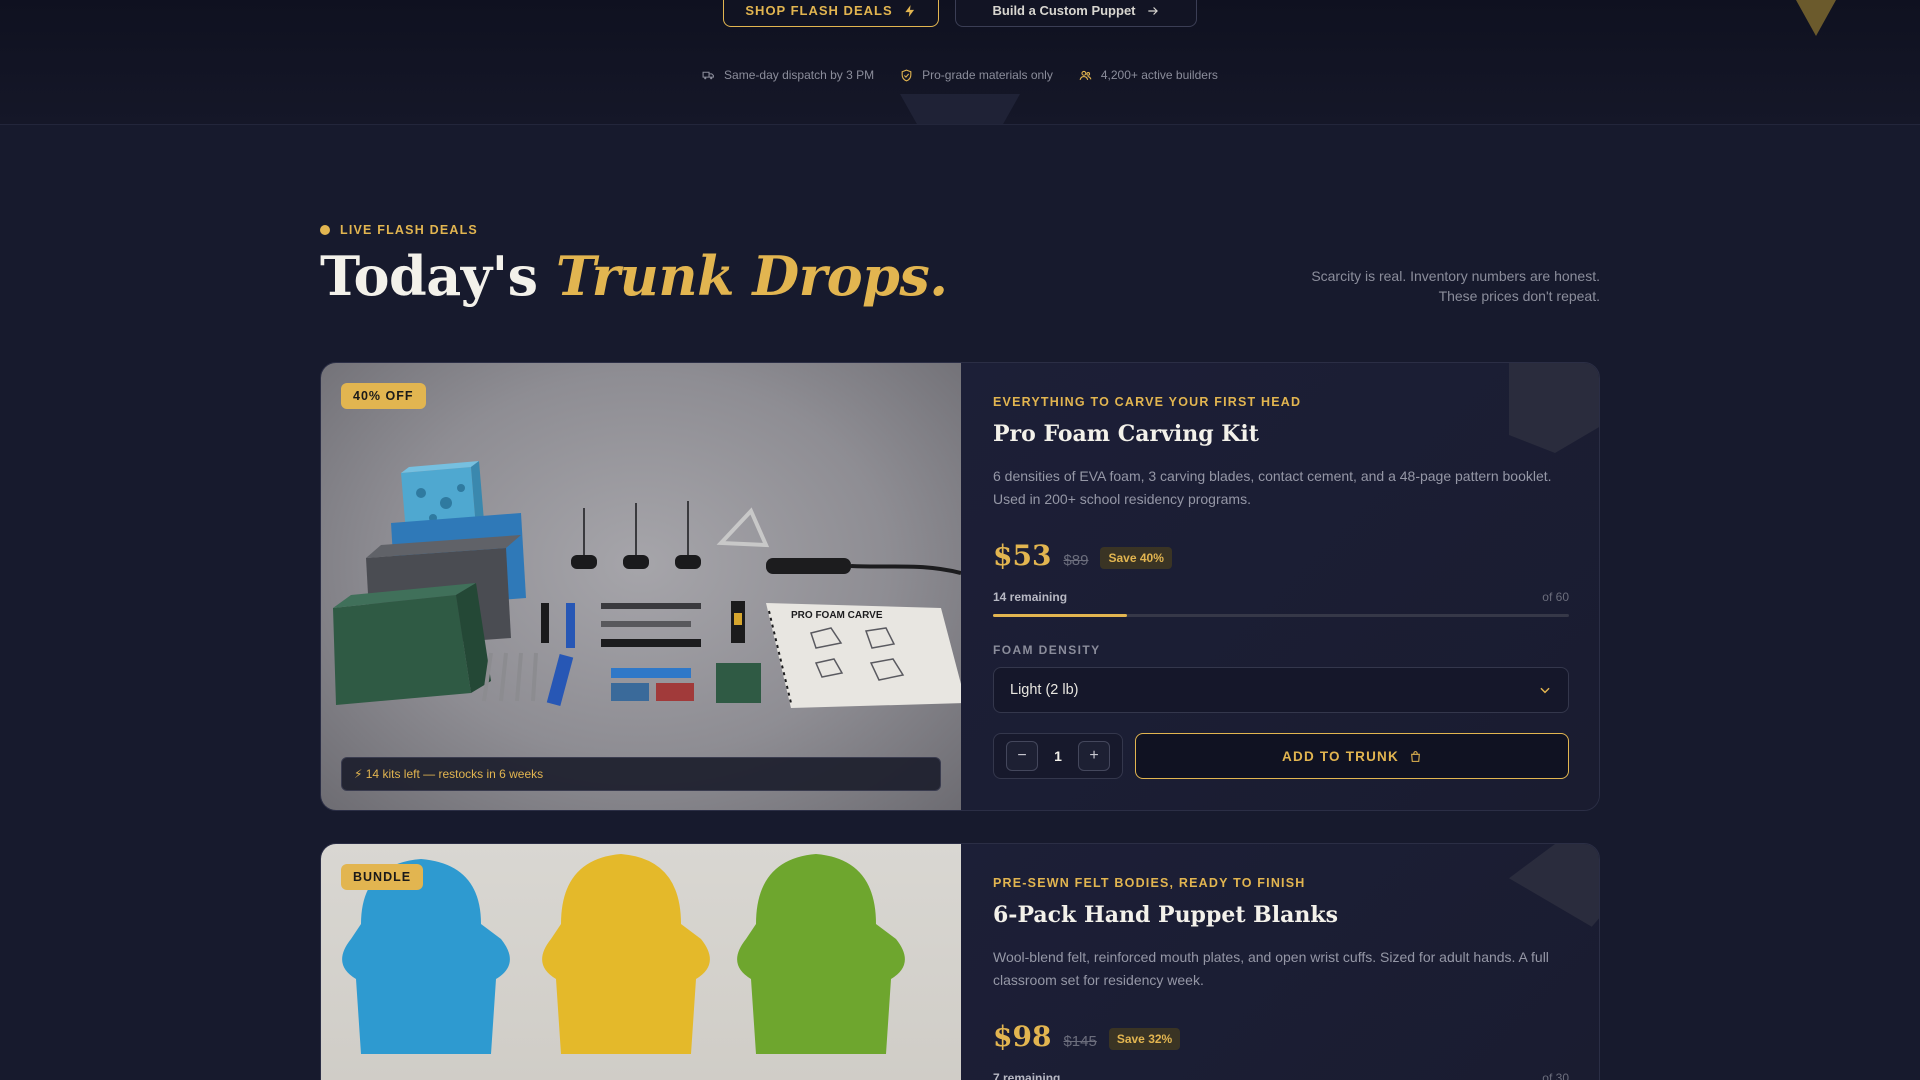 The height and width of the screenshot is (1080, 1920). Describe the element at coordinates (799, 75) in the screenshot. I see `trust-label: Same-day dispatch by 3 PM` at that location.